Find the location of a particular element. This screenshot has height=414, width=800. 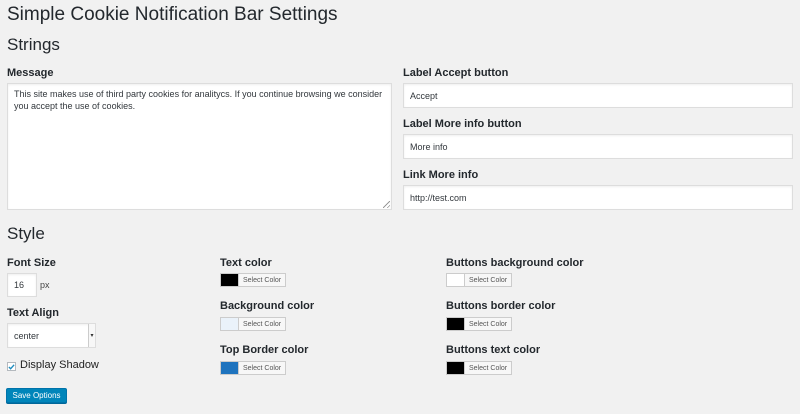

buttons-text-color-picker: Select Color is located at coordinates (479, 368).